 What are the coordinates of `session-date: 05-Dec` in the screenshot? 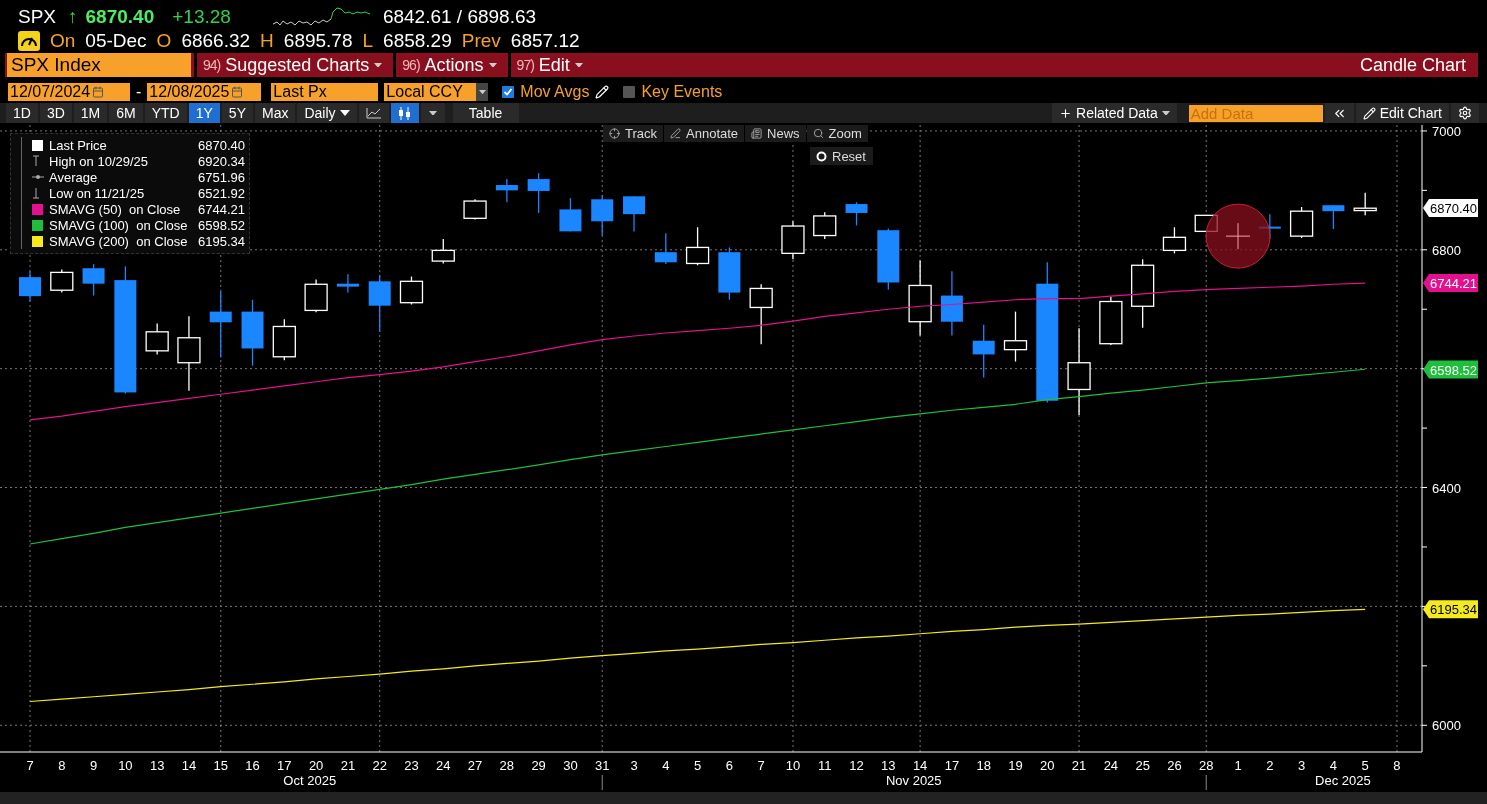 It's located at (116, 41).